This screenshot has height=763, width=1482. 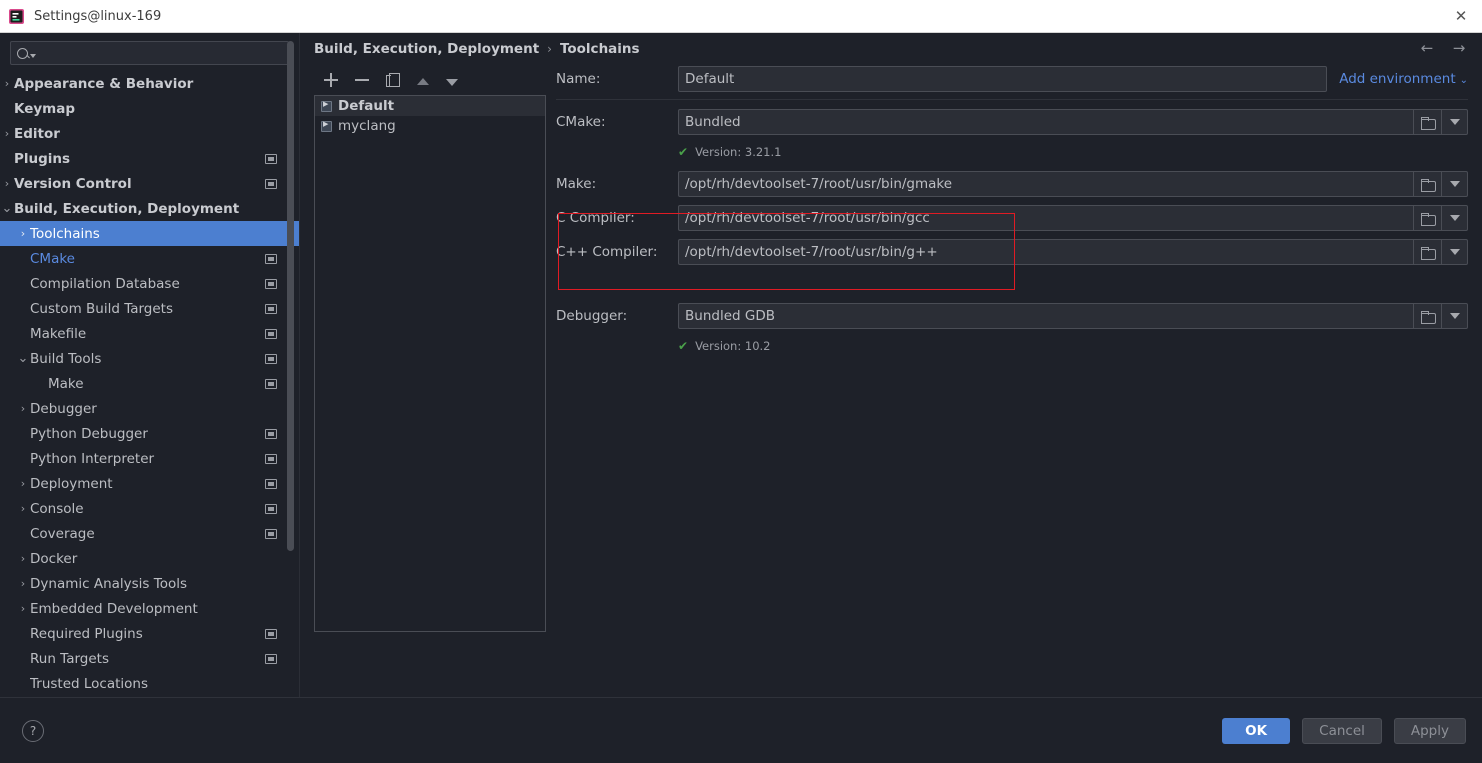 What do you see at coordinates (290, 296) in the screenshot?
I see `sidebar-scrollbar-thumb` at bounding box center [290, 296].